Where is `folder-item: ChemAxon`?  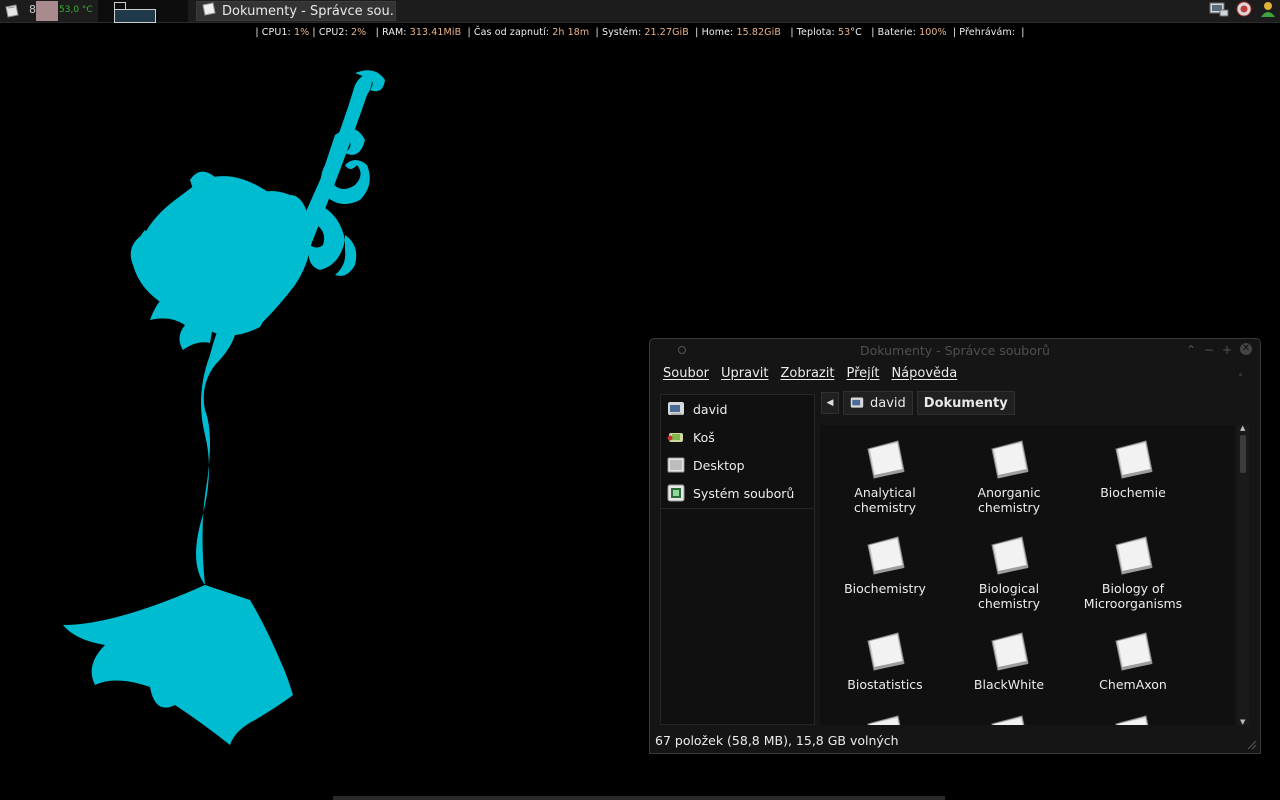
folder-item: ChemAxon is located at coordinates (1133, 659).